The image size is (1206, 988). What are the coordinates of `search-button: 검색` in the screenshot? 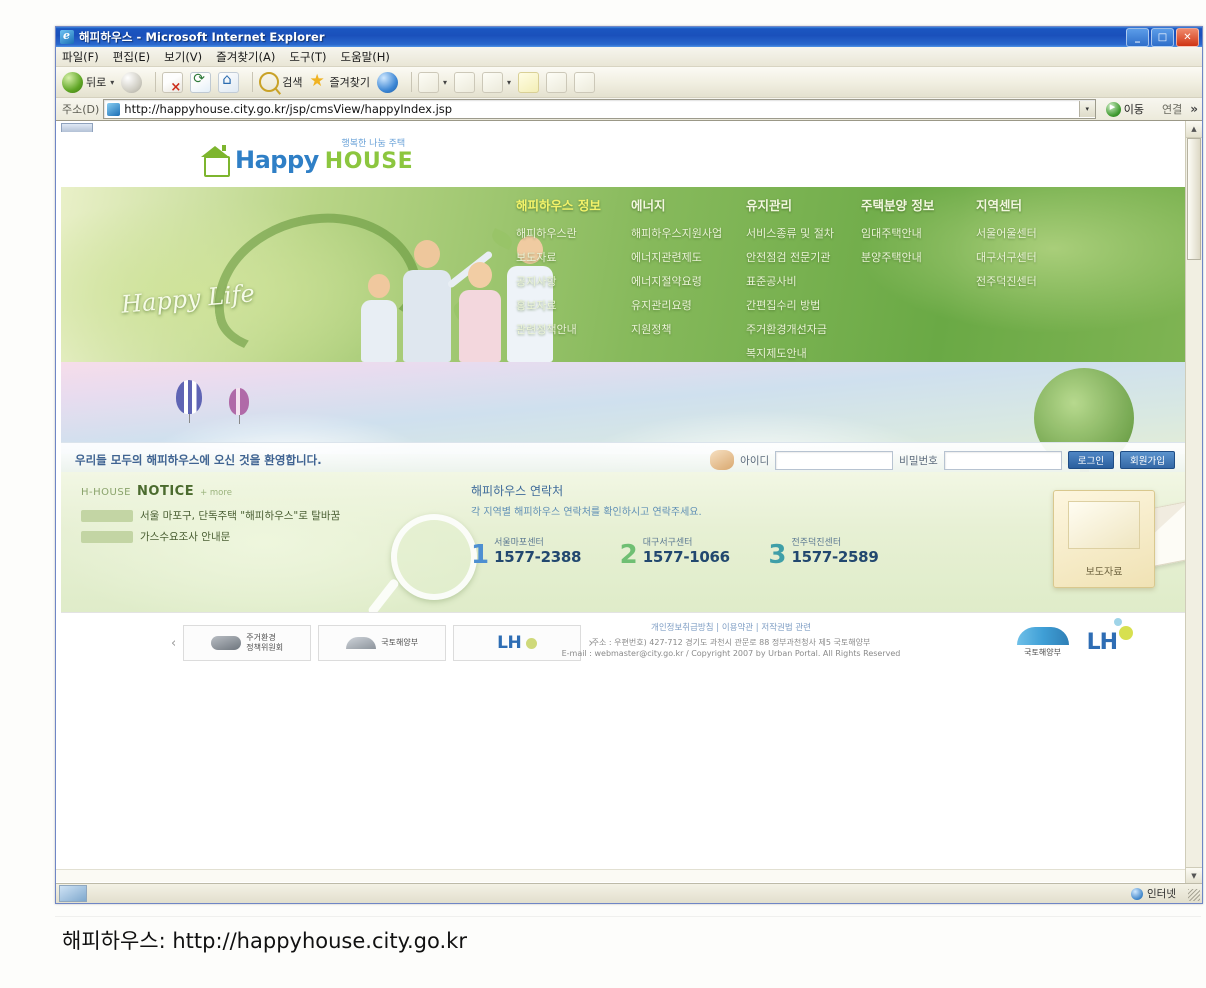 It's located at (281, 82).